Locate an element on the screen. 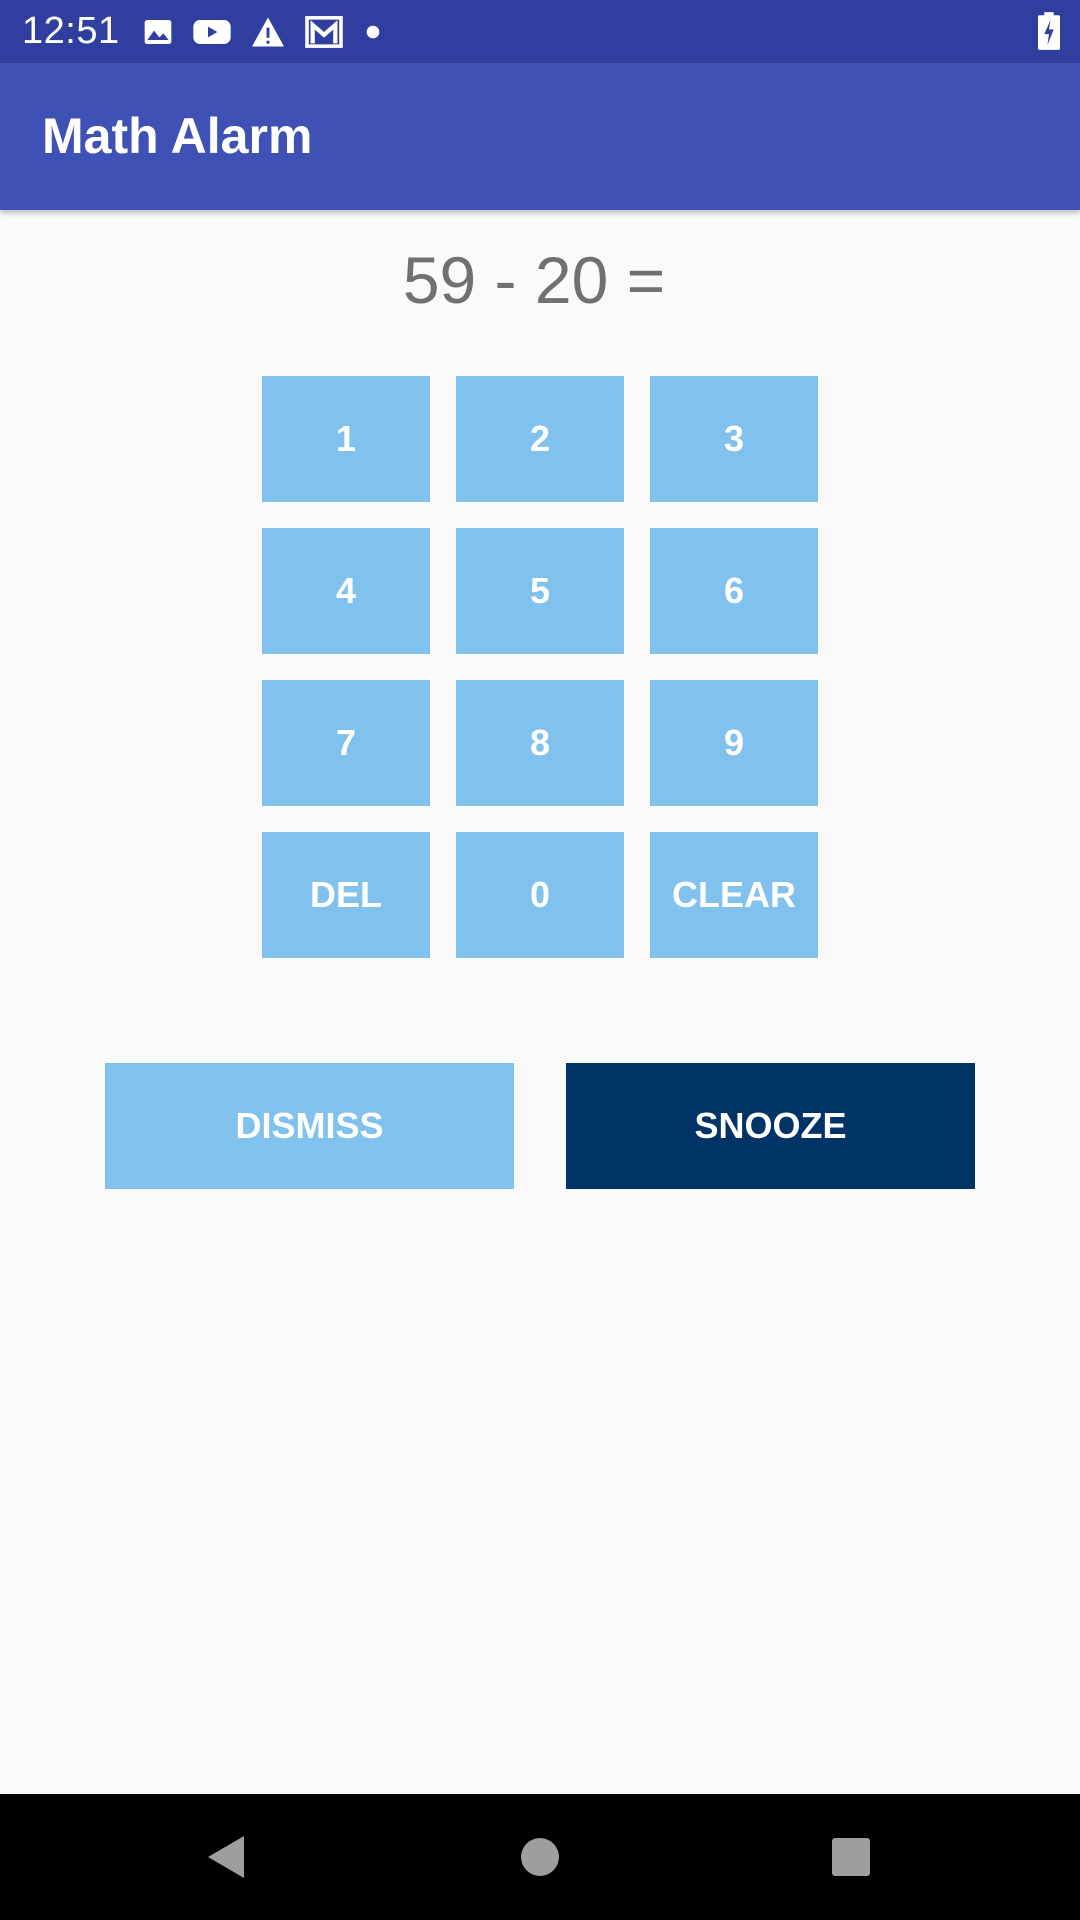 The height and width of the screenshot is (1920, 1080). key-0: 0 is located at coordinates (540, 895).